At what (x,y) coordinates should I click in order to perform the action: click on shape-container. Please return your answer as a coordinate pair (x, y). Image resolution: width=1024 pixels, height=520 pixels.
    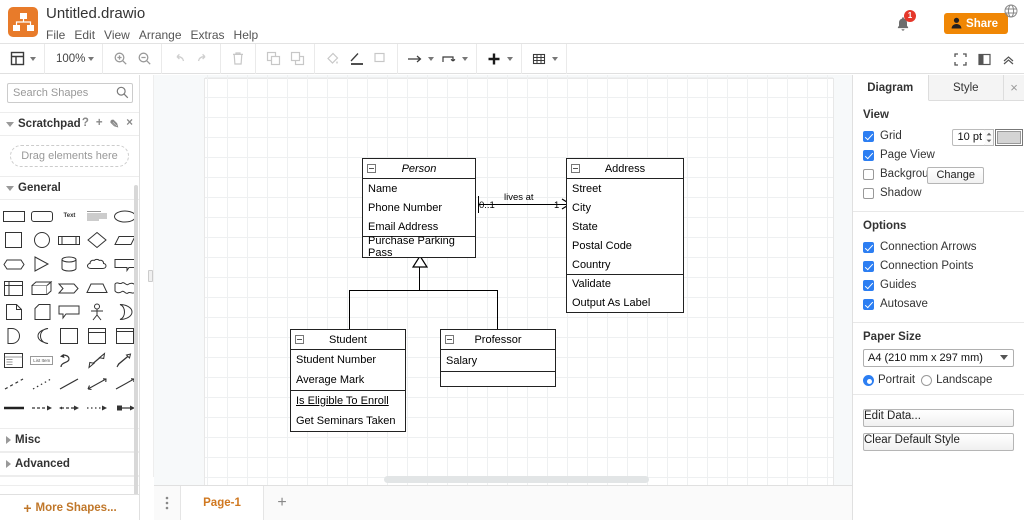
    Looking at the image, I should click on (70, 336).